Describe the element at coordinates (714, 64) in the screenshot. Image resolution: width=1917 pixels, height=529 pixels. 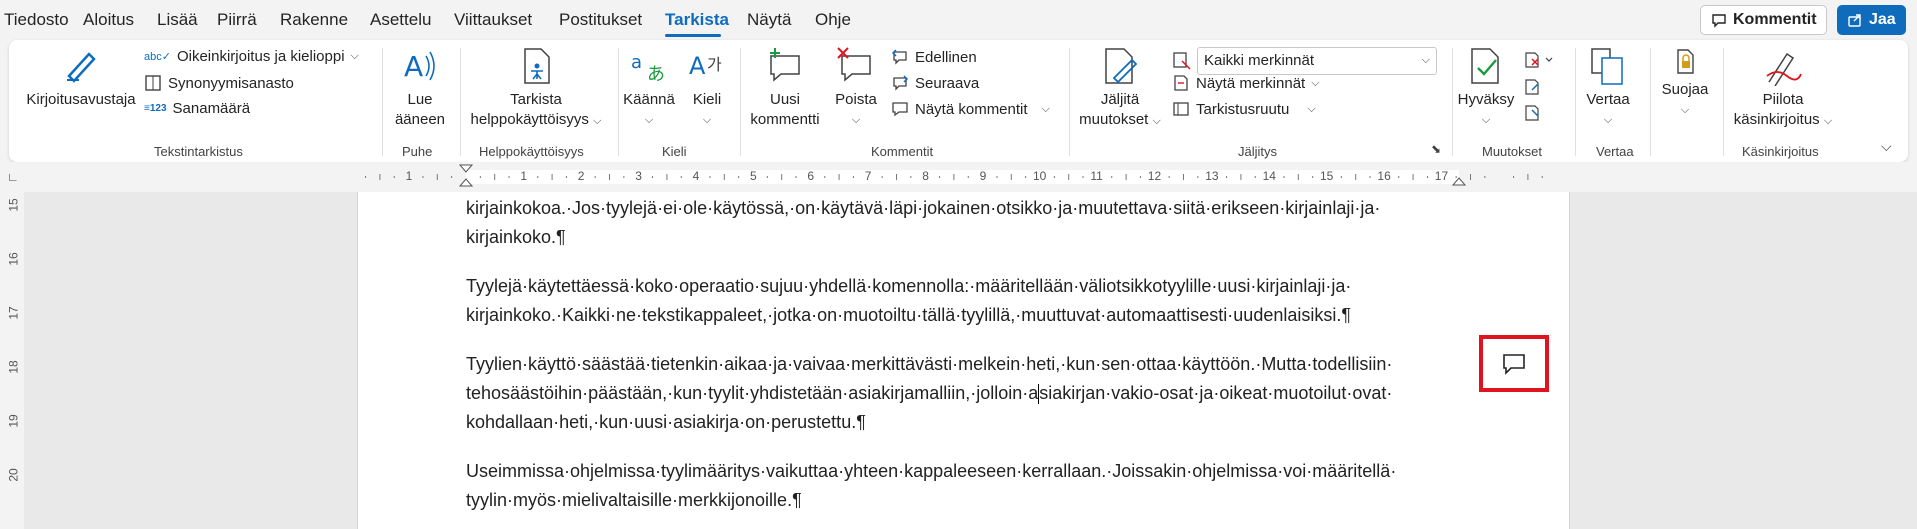
I see `svg-text: 가` at that location.